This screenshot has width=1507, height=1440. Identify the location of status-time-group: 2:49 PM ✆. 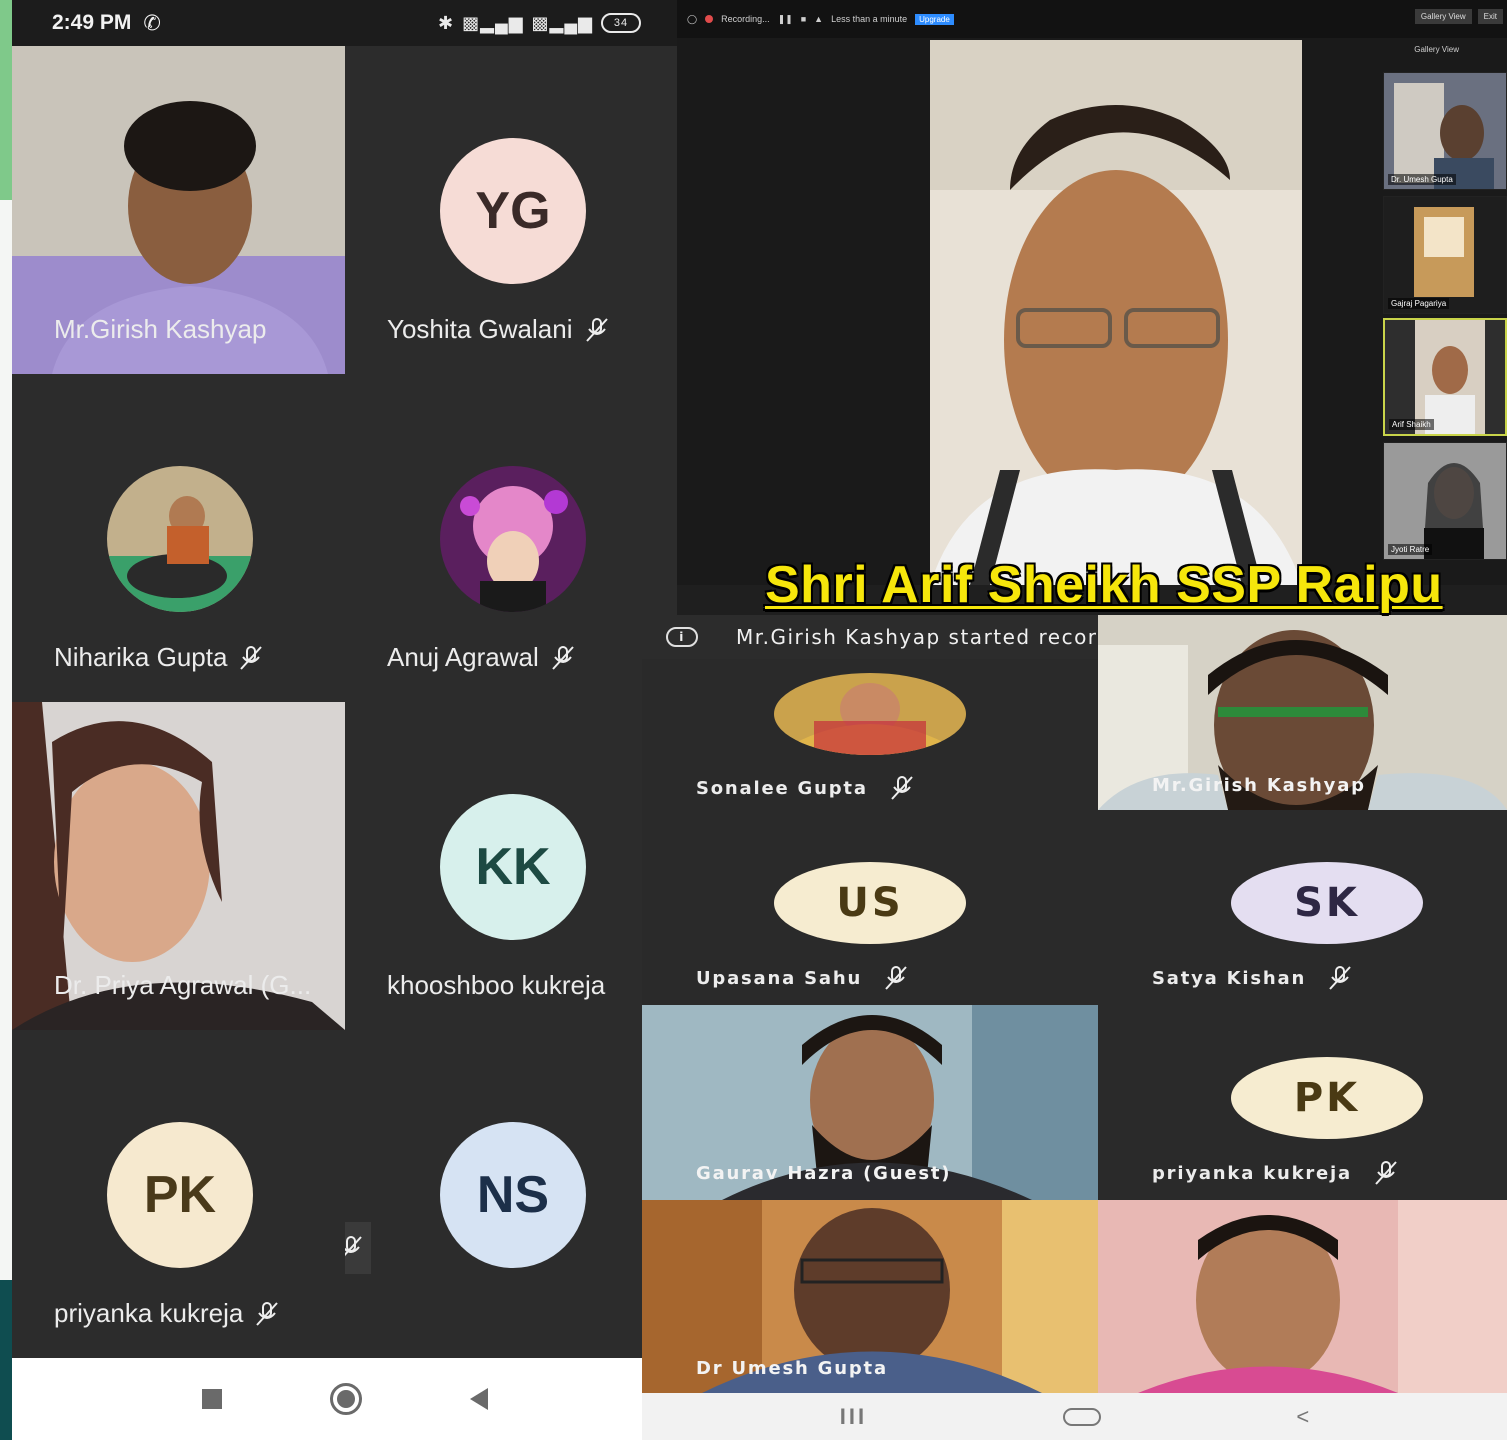
(106, 23).